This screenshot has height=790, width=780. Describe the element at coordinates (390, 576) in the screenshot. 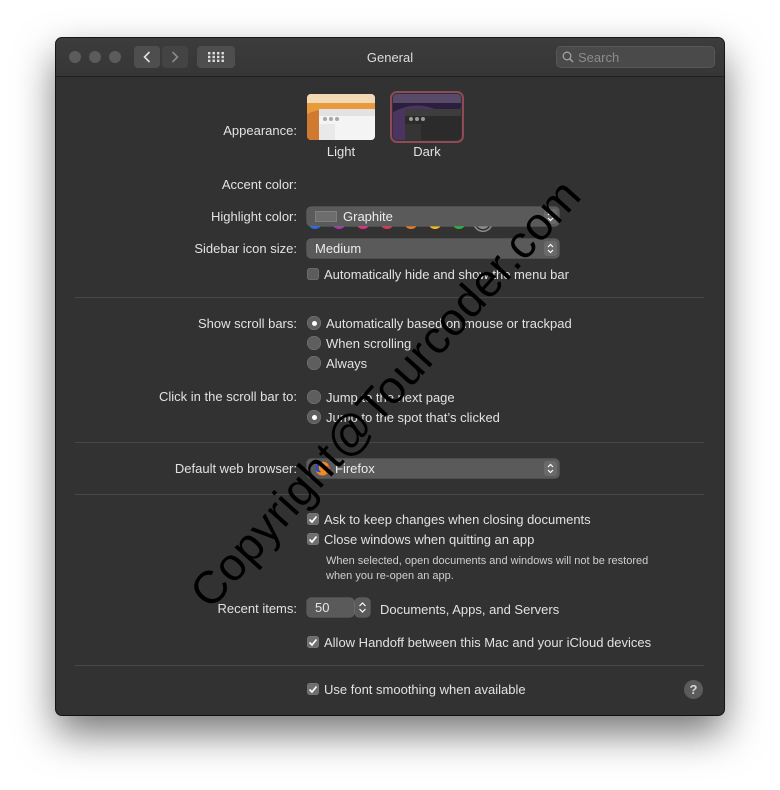

I see `close-windows-note-line2: when you re-open an app.` at that location.